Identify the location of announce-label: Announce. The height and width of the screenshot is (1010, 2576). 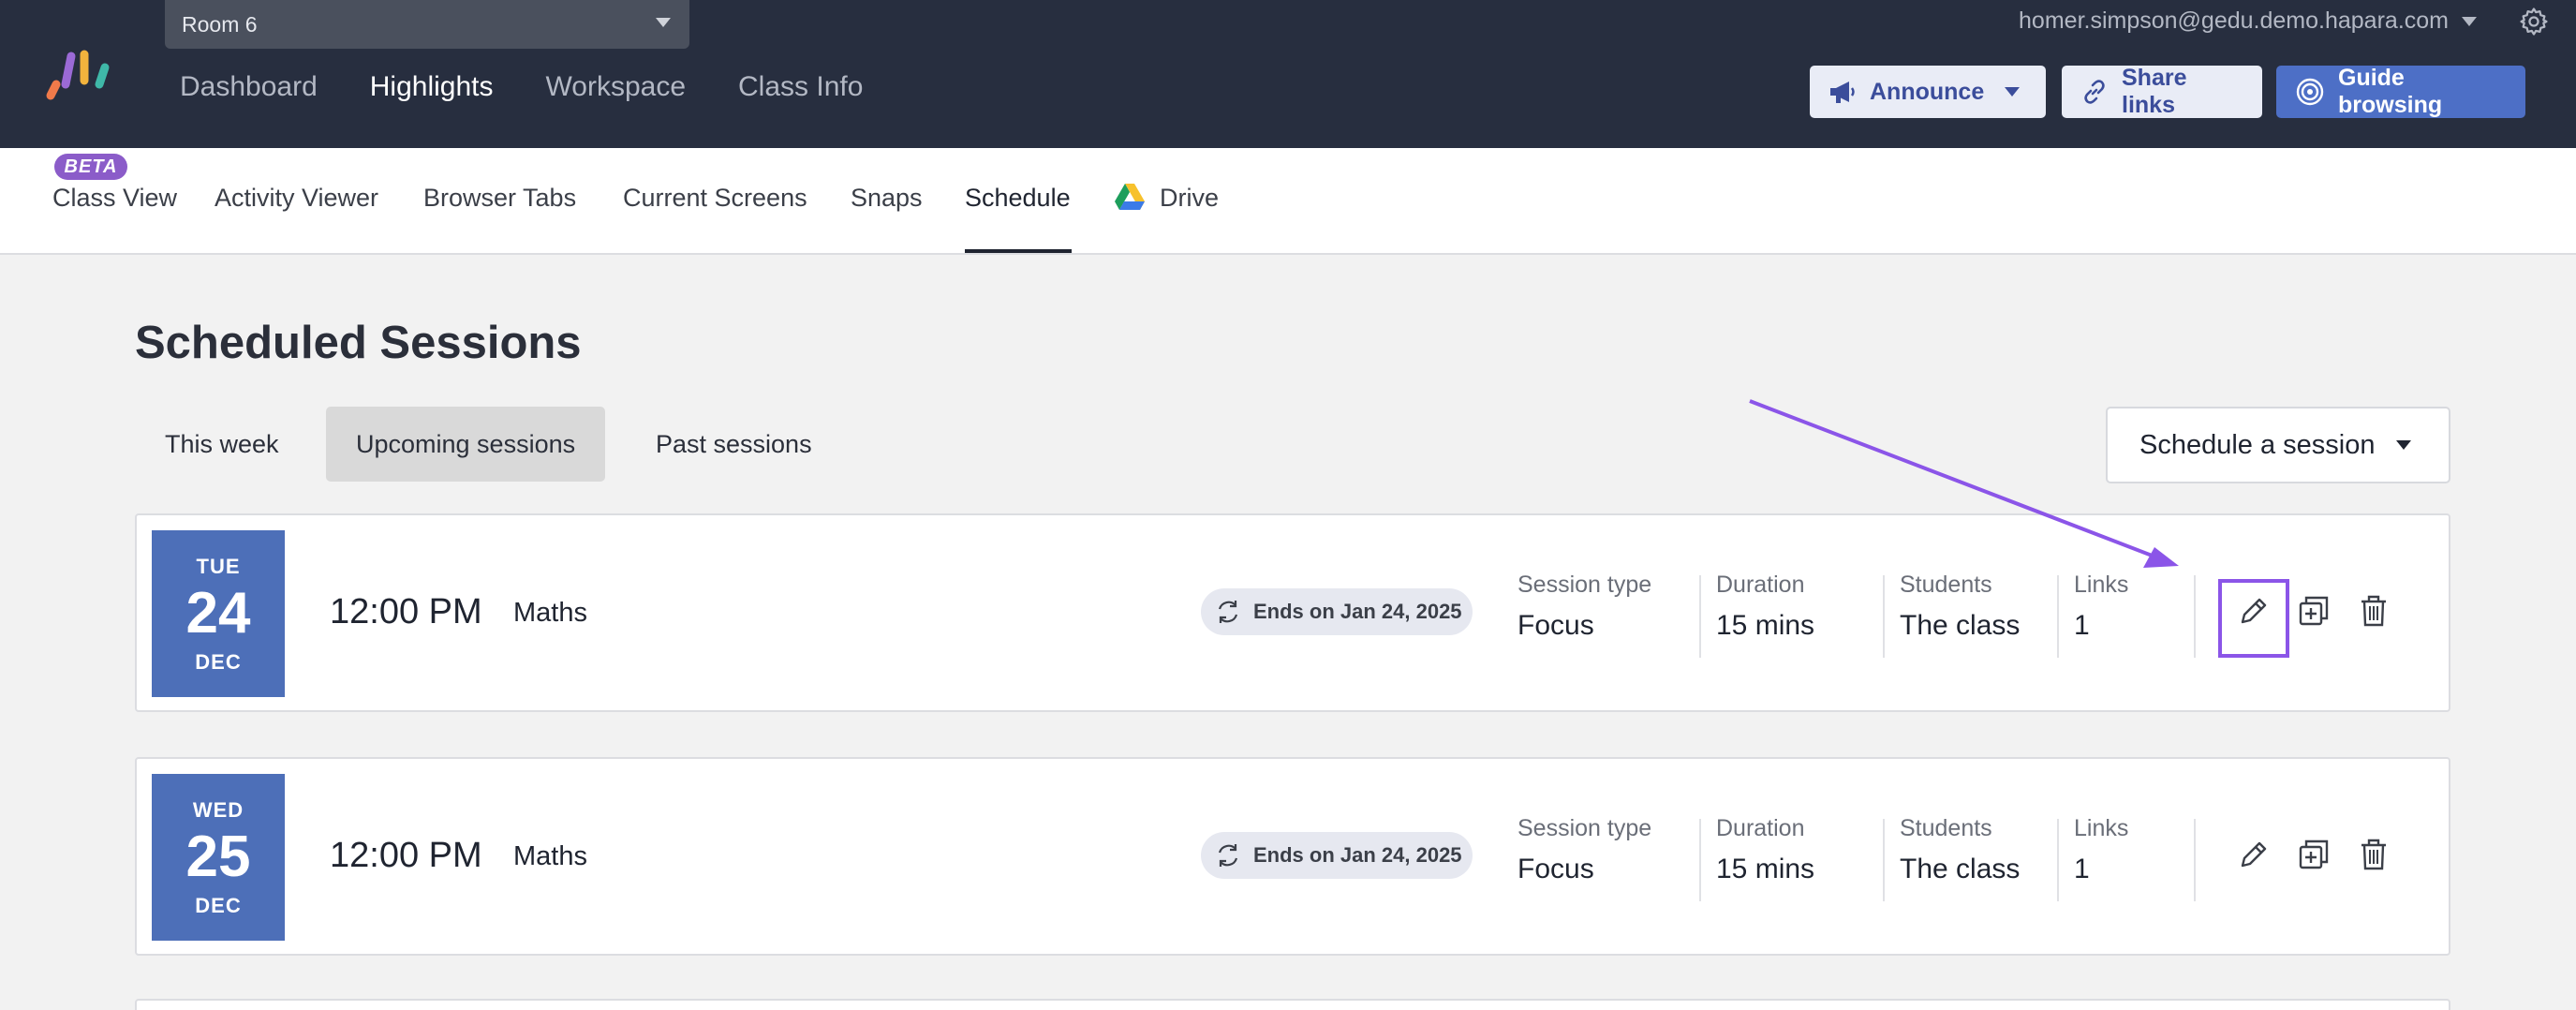
(1927, 91).